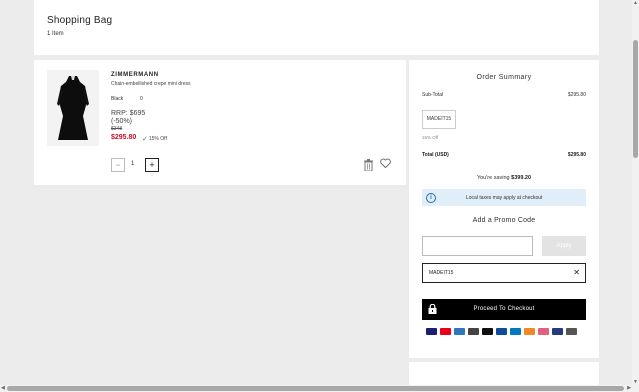 This screenshot has width=639, height=392. What do you see at coordinates (473, 331) in the screenshot?
I see `card-icon` at bounding box center [473, 331].